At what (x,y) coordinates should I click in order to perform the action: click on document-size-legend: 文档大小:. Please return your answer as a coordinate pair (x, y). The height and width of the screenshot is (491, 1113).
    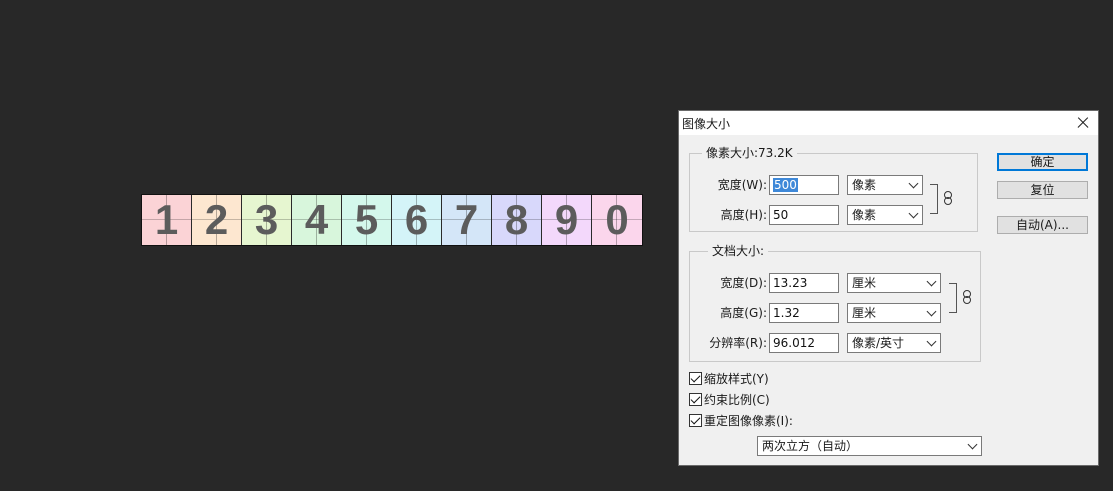
    Looking at the image, I should click on (738, 251).